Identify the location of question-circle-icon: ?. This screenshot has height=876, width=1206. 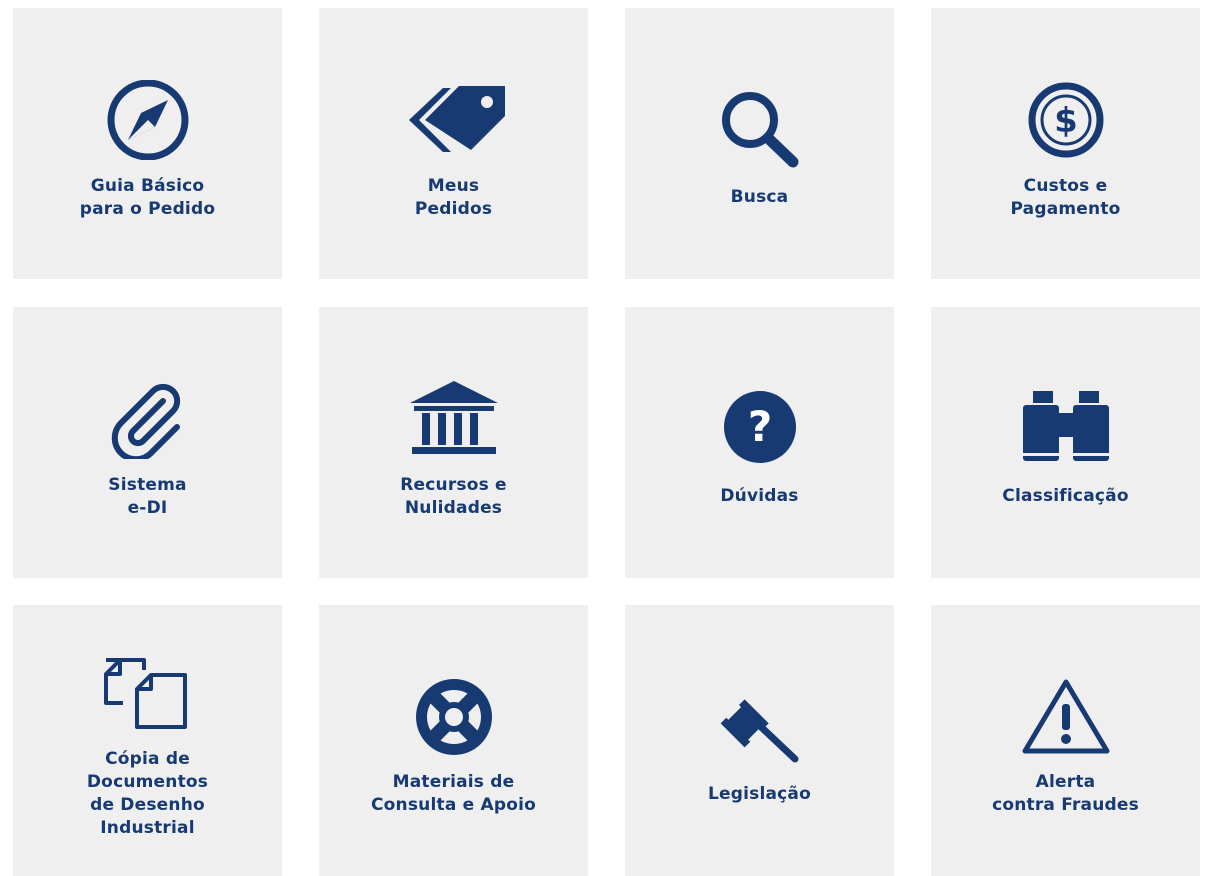
(759, 429).